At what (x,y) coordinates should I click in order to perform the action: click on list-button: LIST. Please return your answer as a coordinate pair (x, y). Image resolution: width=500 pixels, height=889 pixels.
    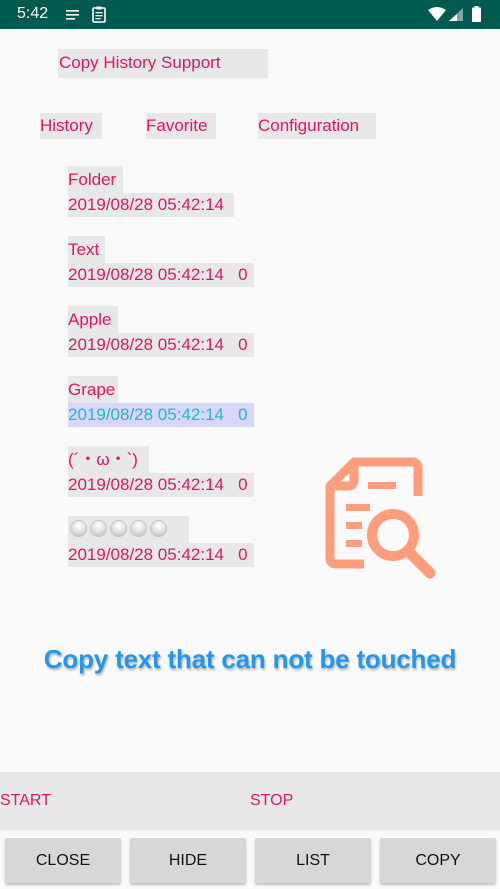
    Looking at the image, I should click on (313, 860).